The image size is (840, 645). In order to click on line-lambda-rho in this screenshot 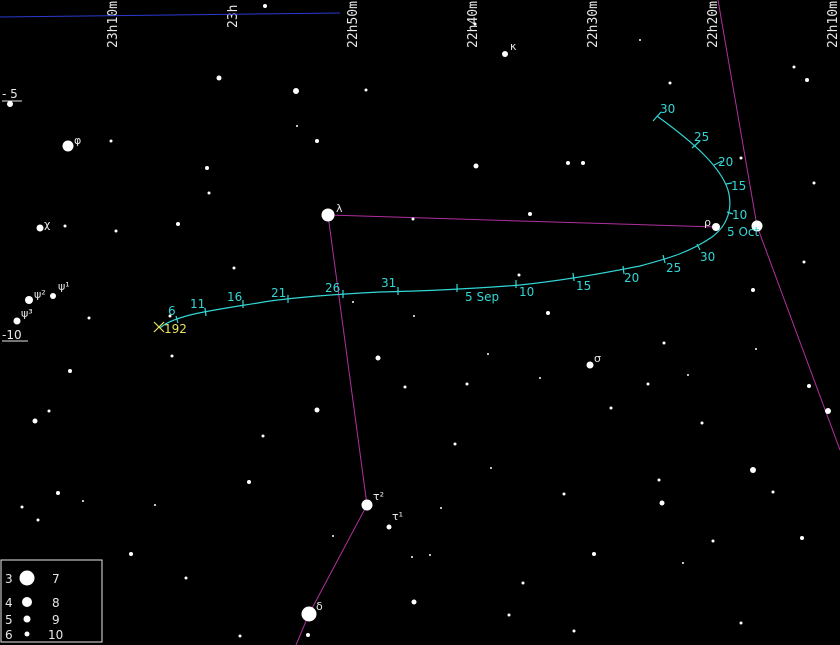, I will do `click(522, 221)`.